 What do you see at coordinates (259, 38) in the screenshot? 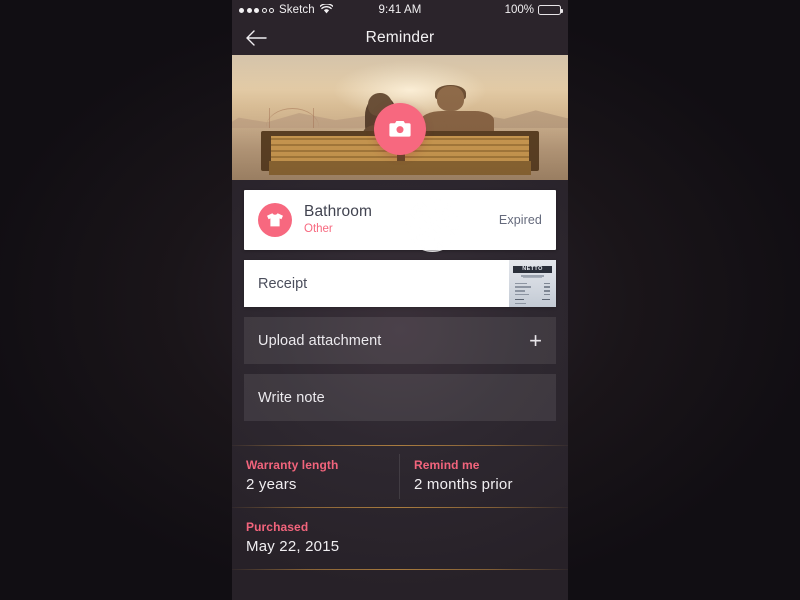
I see `back-button` at bounding box center [259, 38].